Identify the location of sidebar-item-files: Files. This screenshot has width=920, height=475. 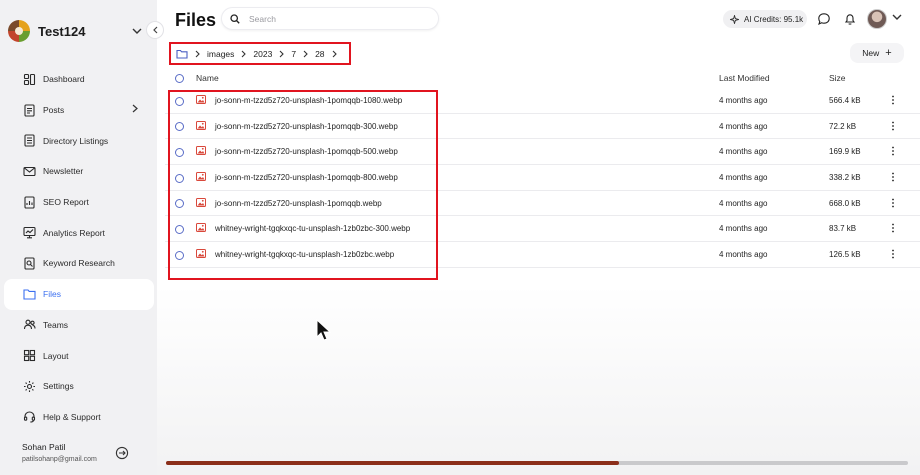
(79, 294).